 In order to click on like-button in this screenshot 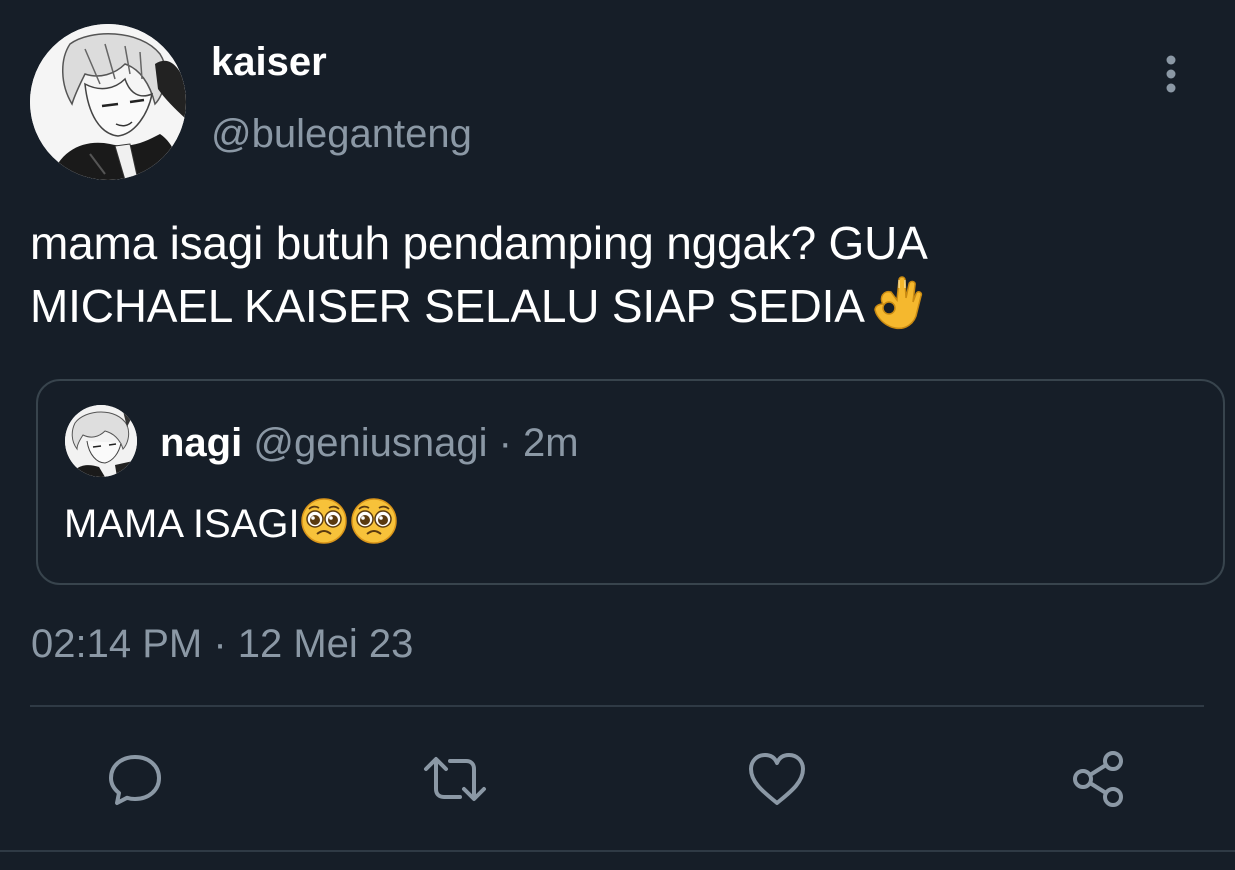, I will do `click(777, 779)`.